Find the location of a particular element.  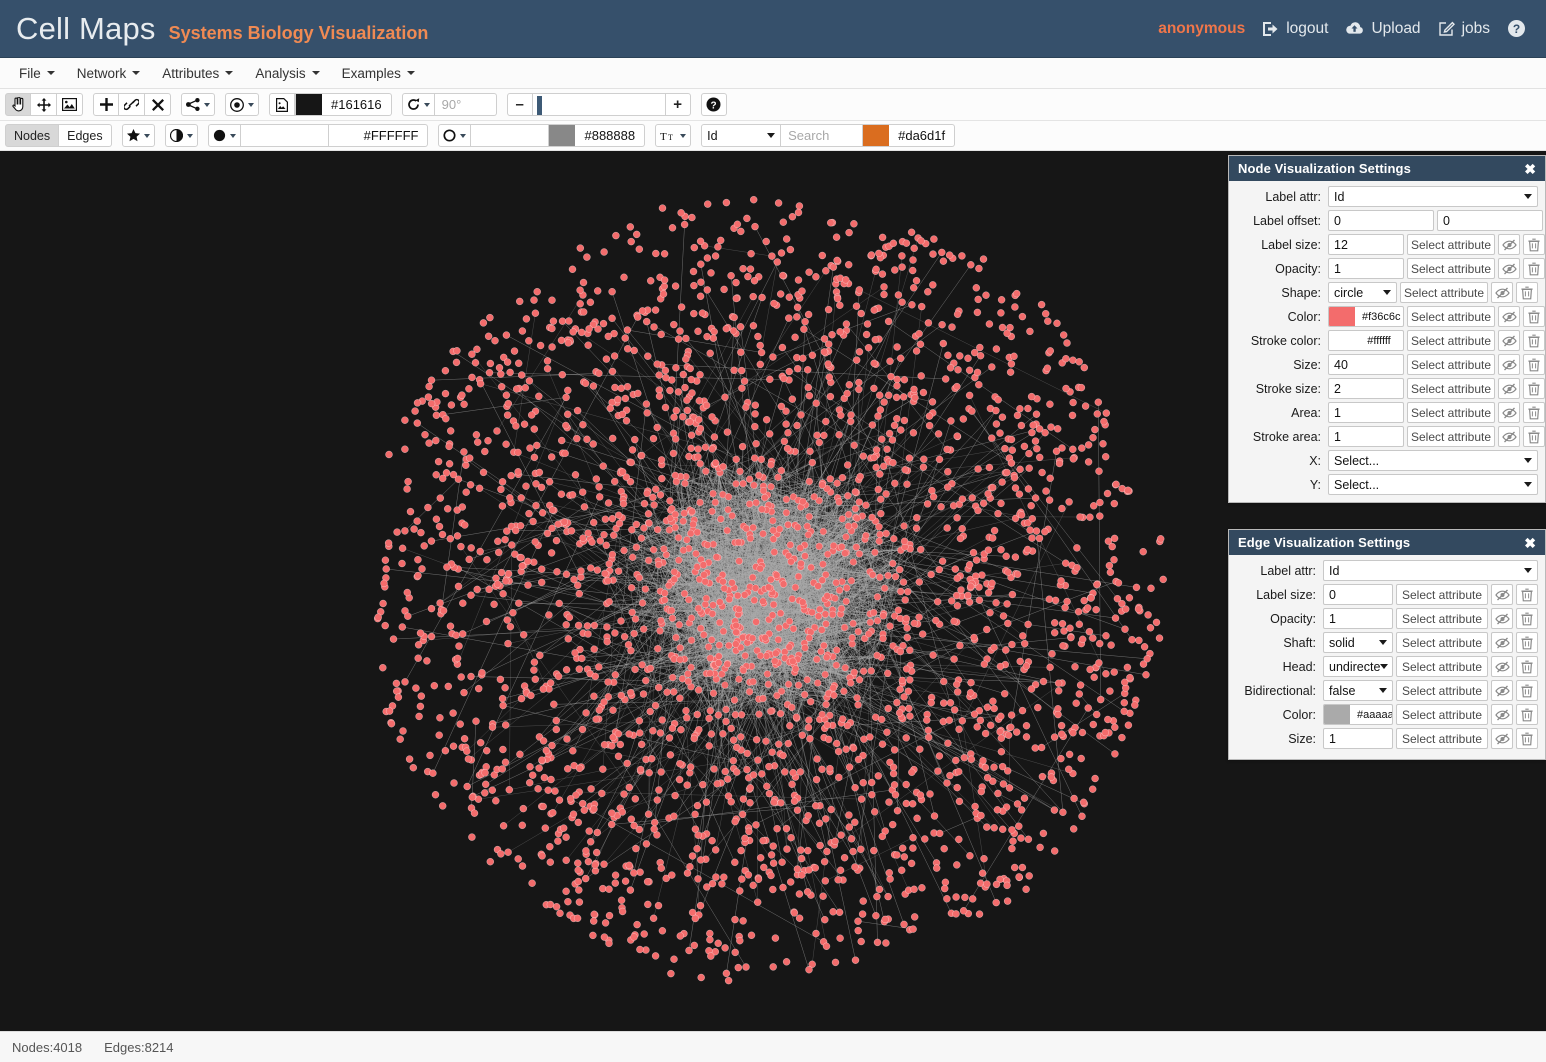

delete-button is located at coordinates (158, 104).